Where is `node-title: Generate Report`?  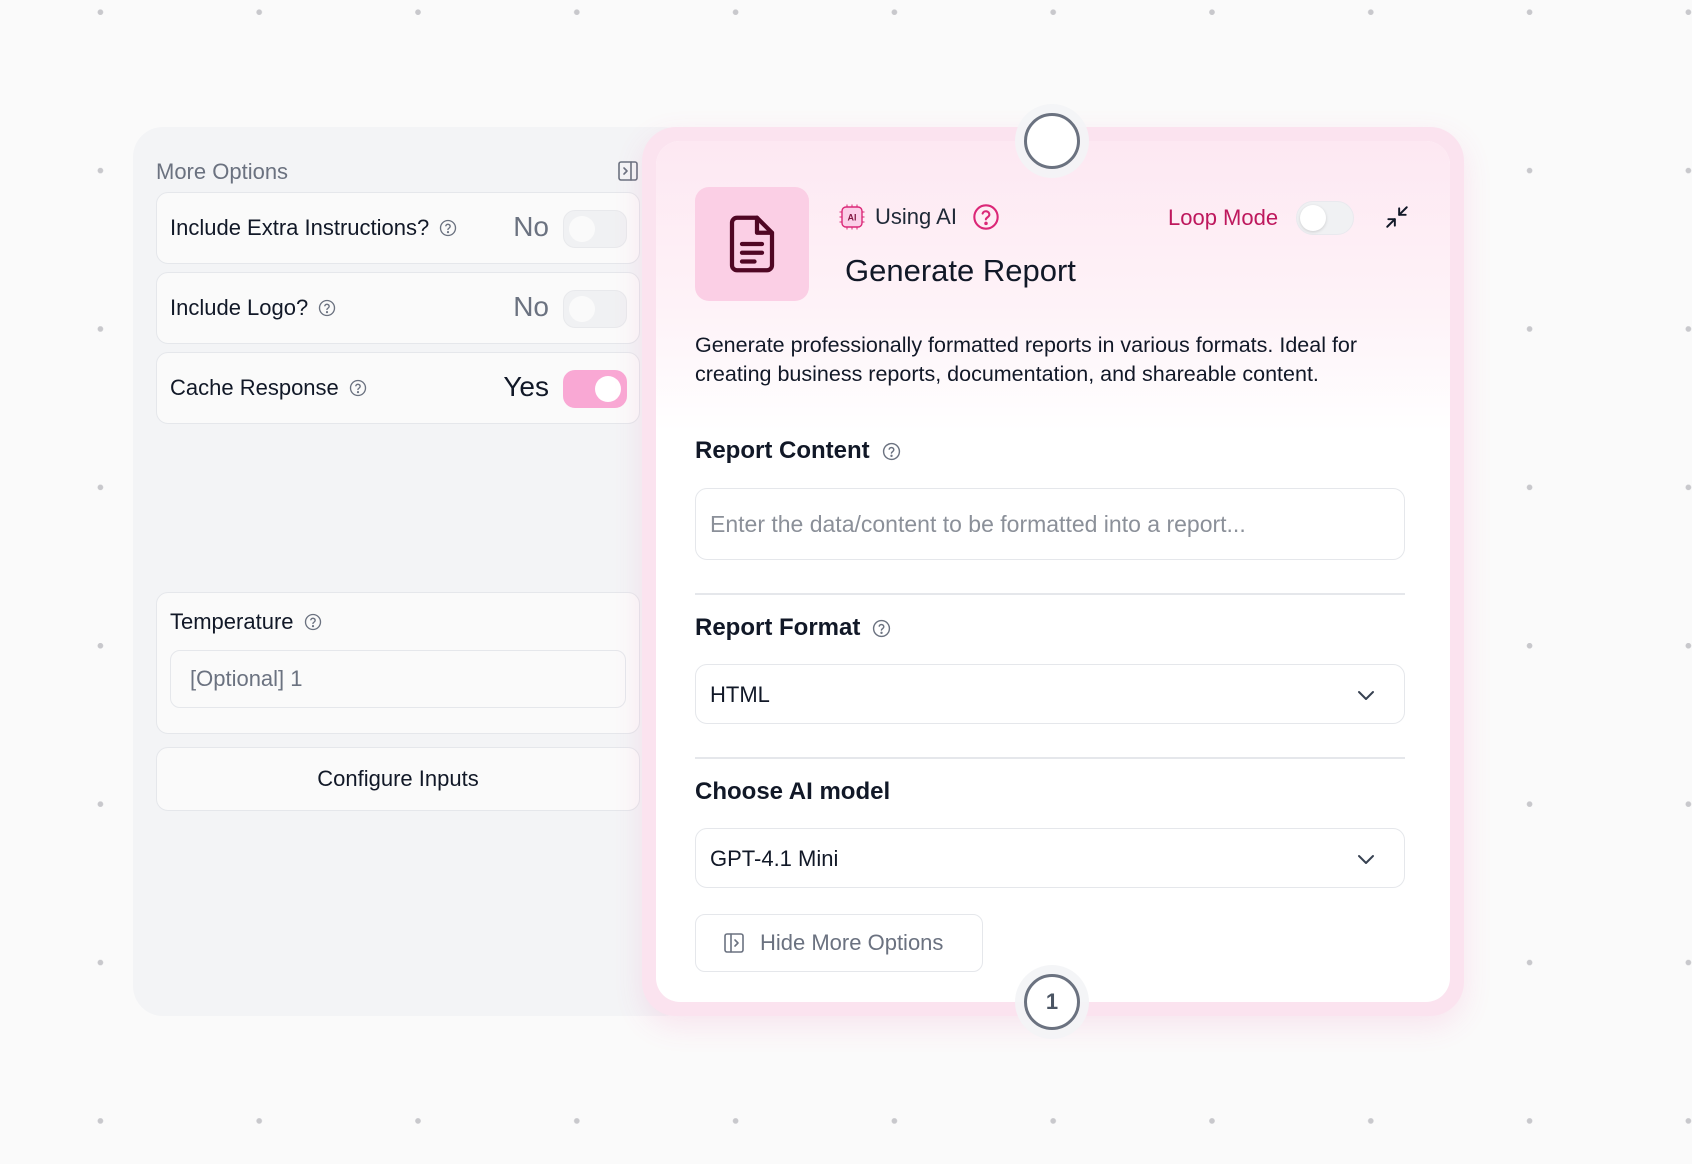 node-title: Generate Report is located at coordinates (960, 270).